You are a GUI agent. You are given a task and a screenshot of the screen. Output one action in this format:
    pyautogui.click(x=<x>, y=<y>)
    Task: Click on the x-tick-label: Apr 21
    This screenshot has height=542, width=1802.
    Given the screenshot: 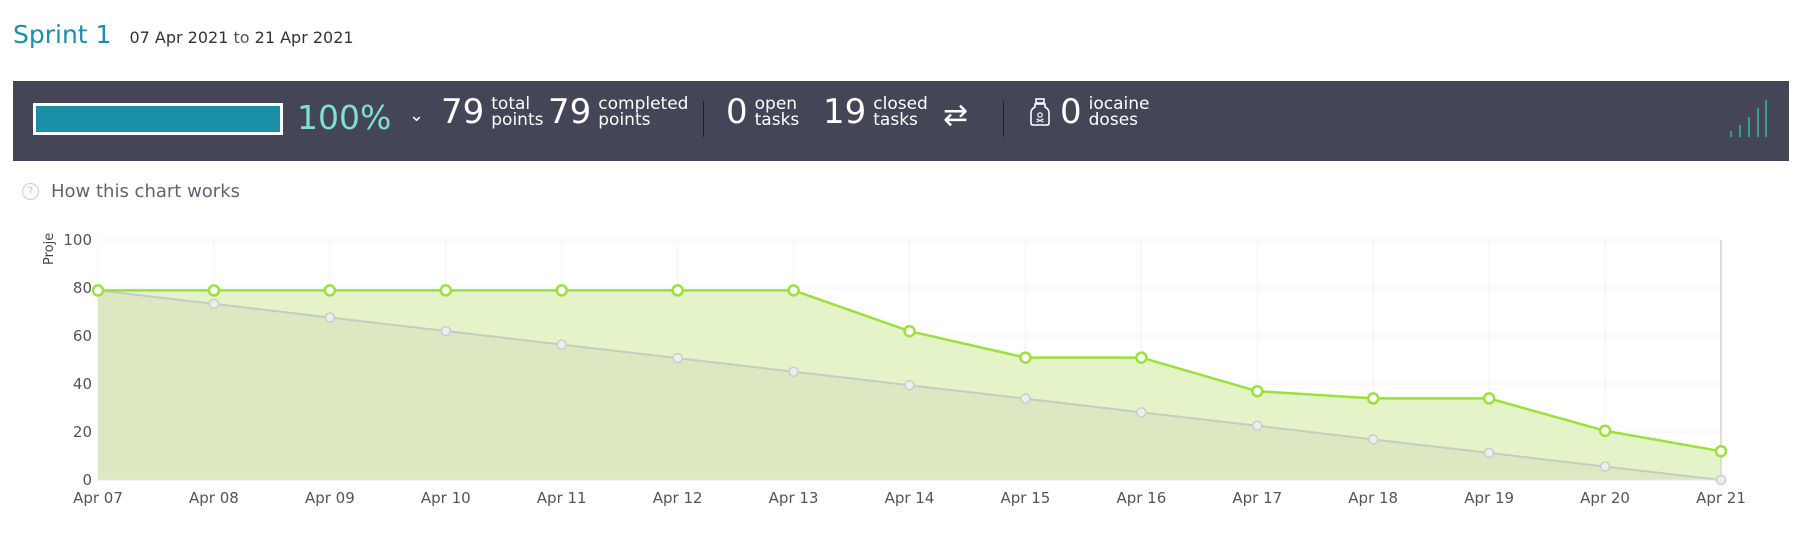 What is the action you would take?
    pyautogui.click(x=1721, y=498)
    